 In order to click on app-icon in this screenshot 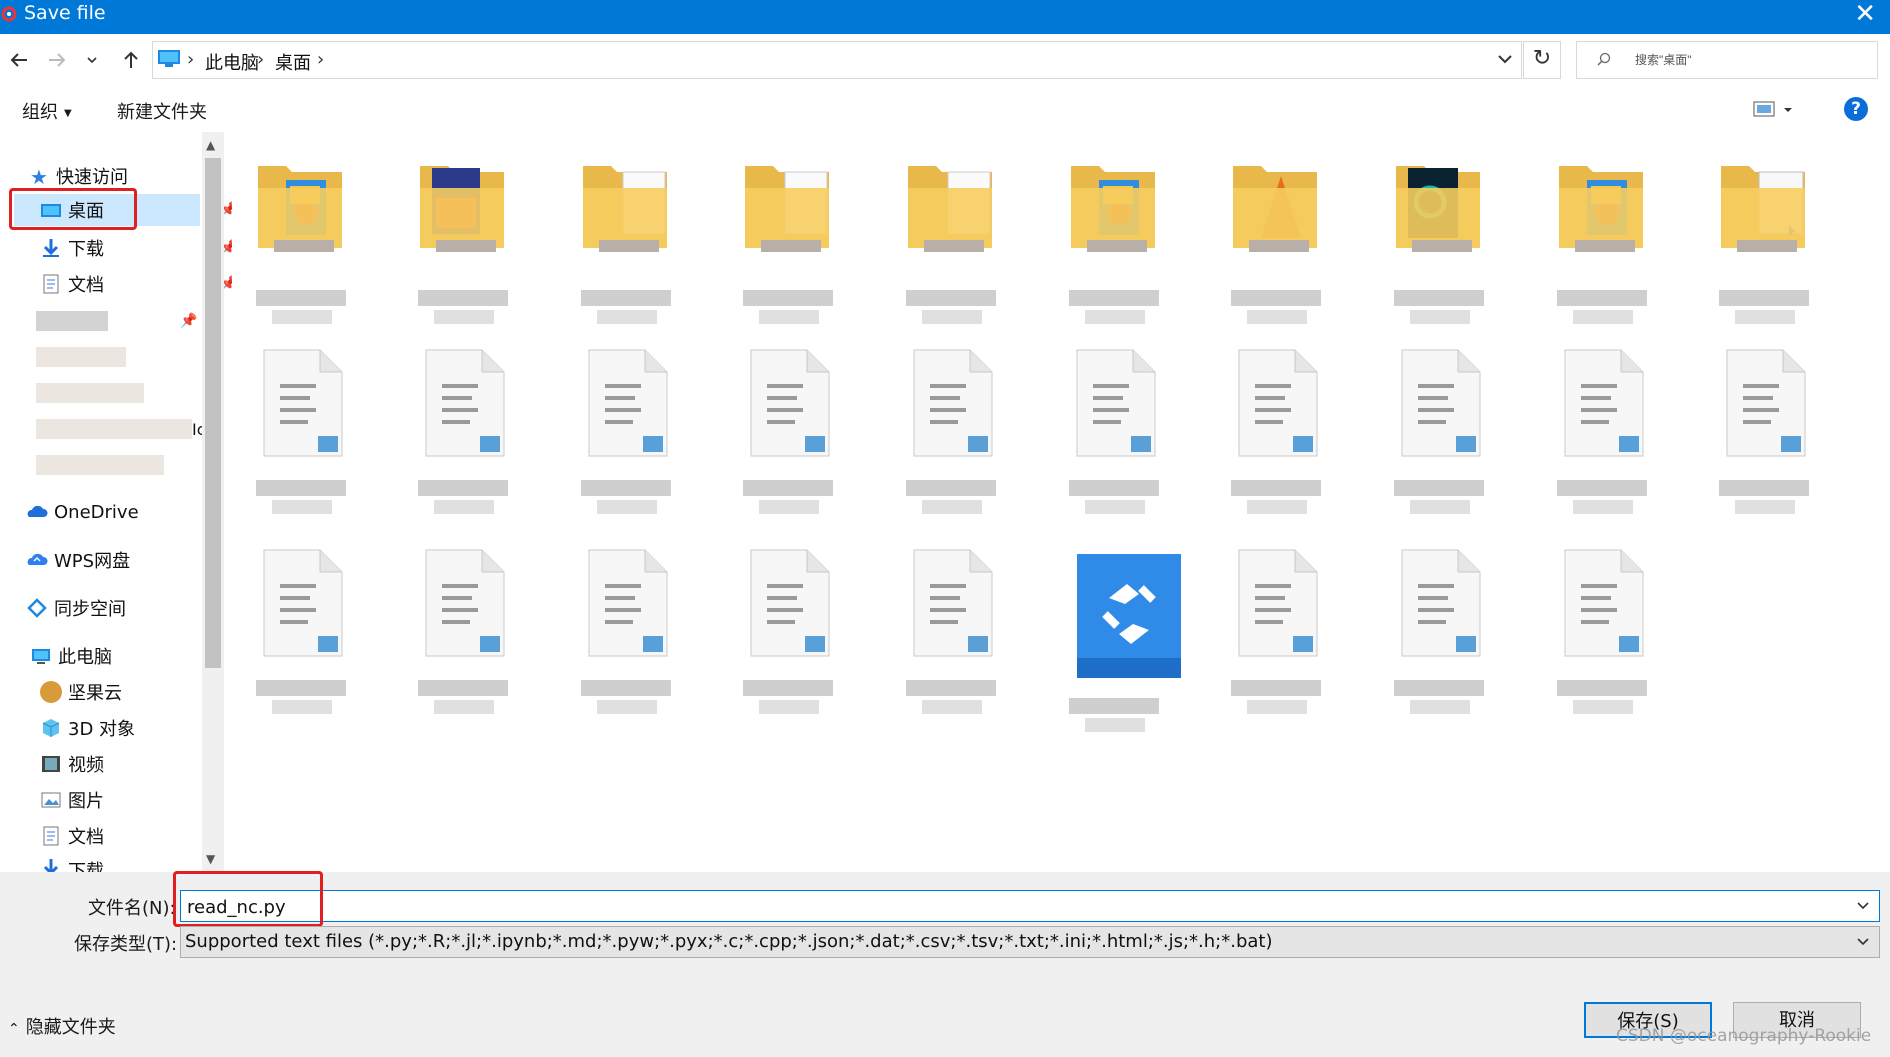, I will do `click(9, 14)`.